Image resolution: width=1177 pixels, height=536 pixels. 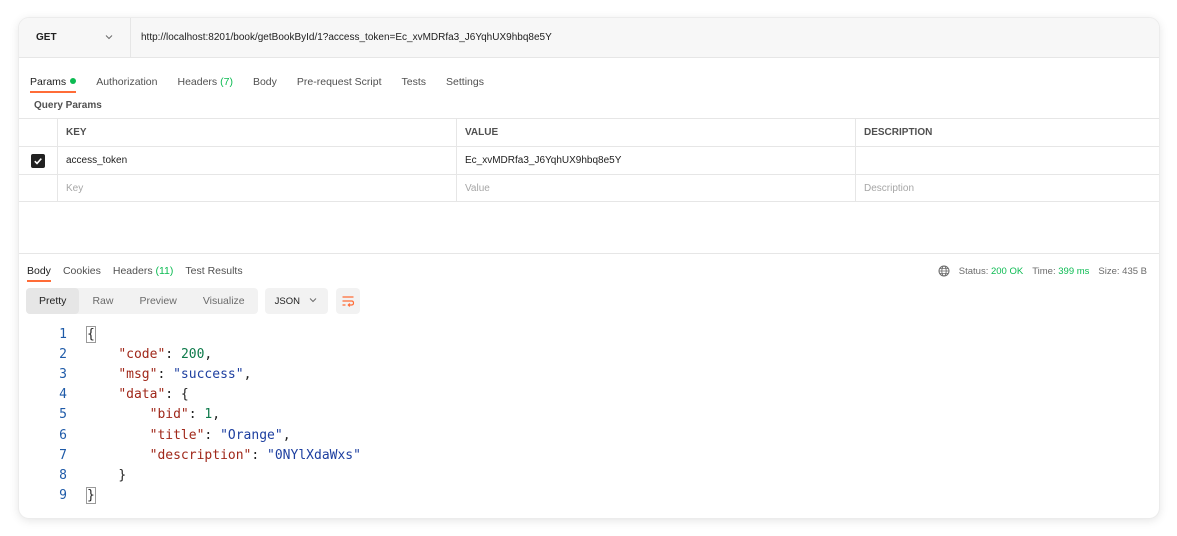 I want to click on wrap-lines-icon, so click(x=348, y=301).